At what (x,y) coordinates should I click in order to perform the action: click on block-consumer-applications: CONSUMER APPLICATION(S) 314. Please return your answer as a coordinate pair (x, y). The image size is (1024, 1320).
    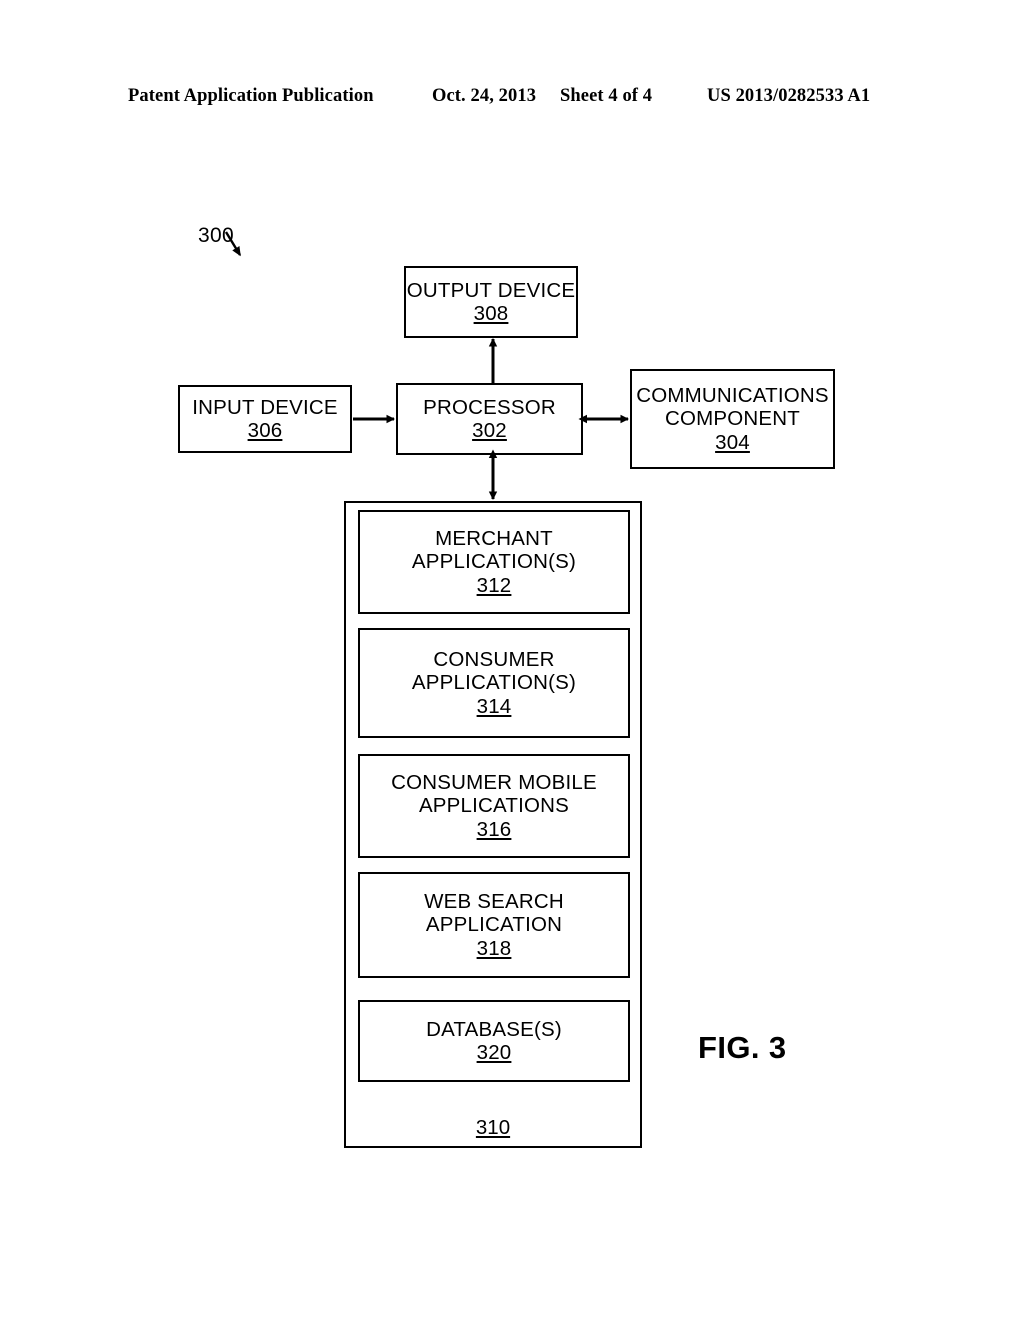
    Looking at the image, I should click on (494, 683).